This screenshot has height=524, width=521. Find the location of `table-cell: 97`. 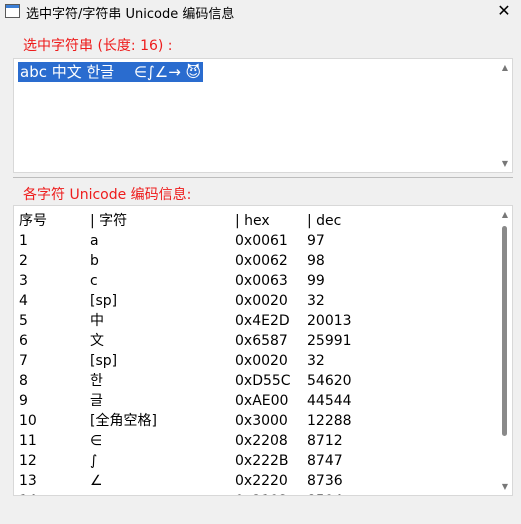

table-cell: 97 is located at coordinates (316, 241).